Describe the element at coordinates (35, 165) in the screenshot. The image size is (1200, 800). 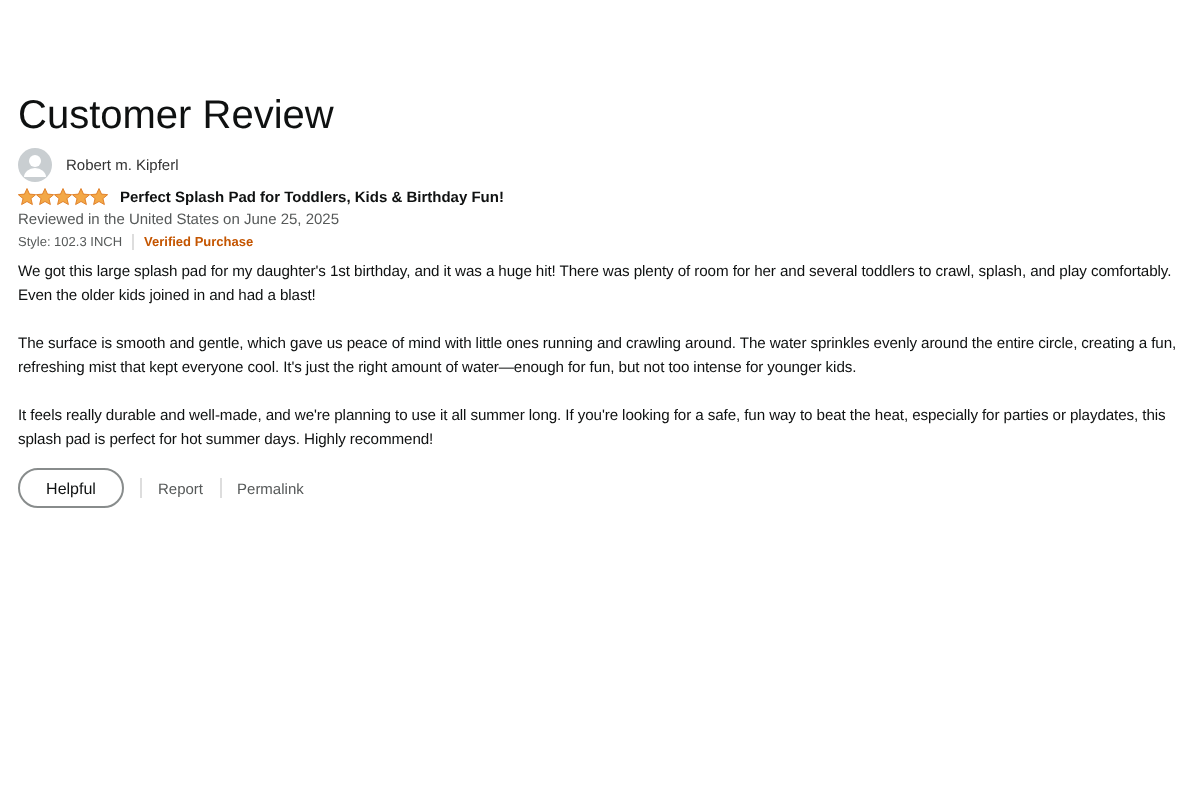
I see `avatar-icon` at that location.